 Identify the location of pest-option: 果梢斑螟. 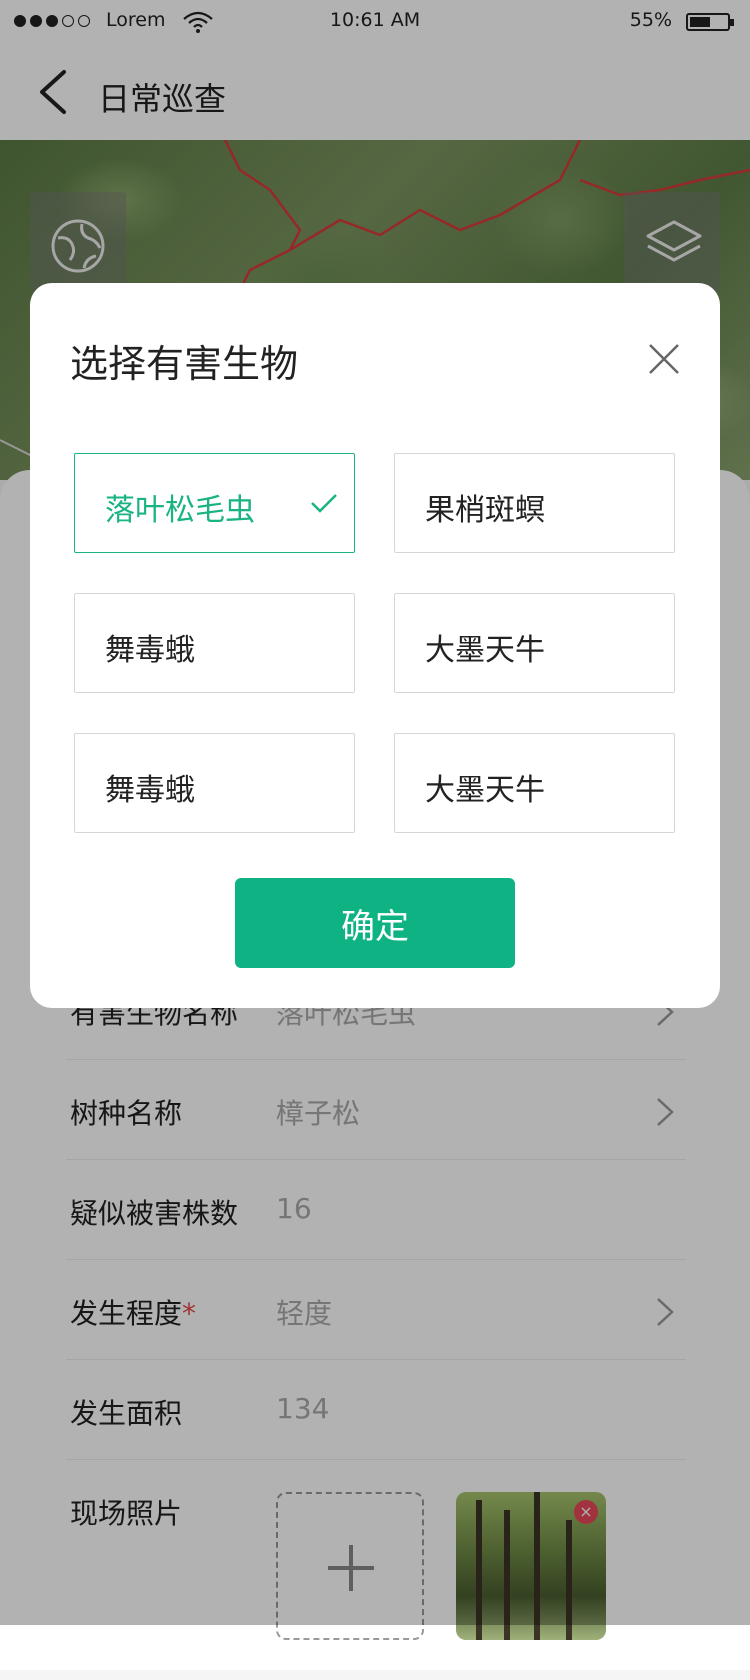
(534, 503).